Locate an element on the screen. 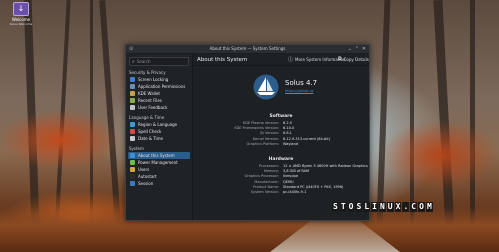  sidebar-item-label: Power Management is located at coordinates (158, 162).